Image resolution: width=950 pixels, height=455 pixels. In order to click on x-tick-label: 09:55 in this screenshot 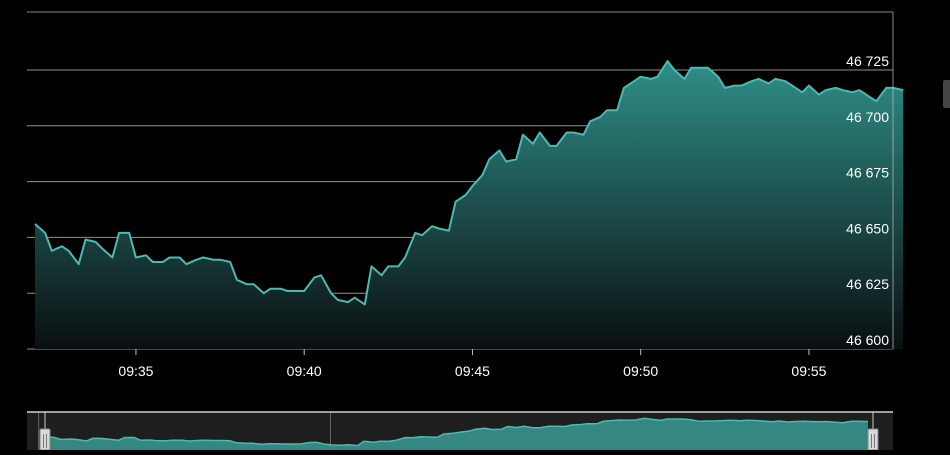, I will do `click(808, 371)`.